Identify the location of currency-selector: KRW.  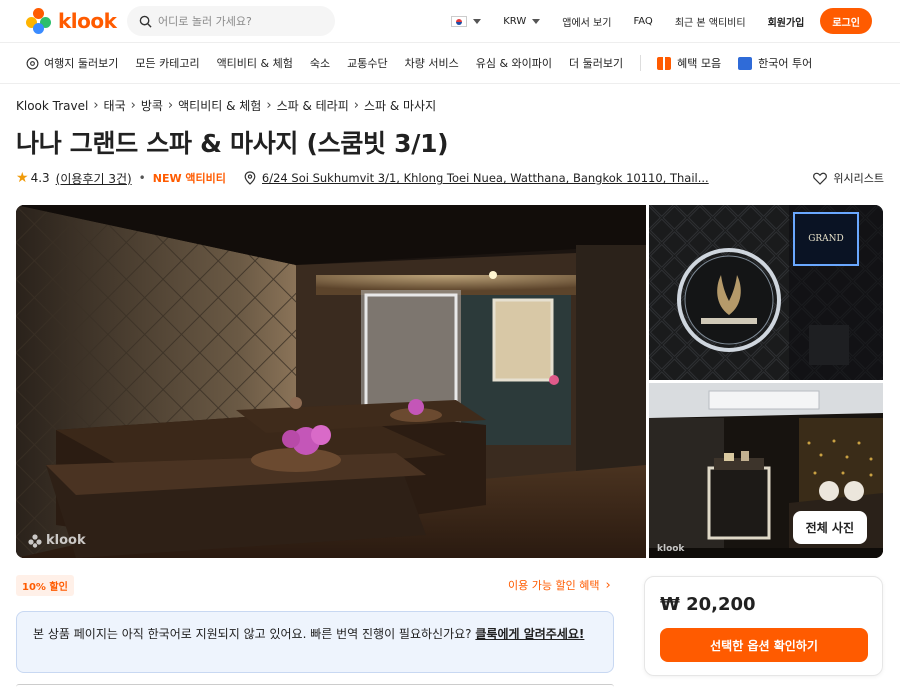
(522, 21).